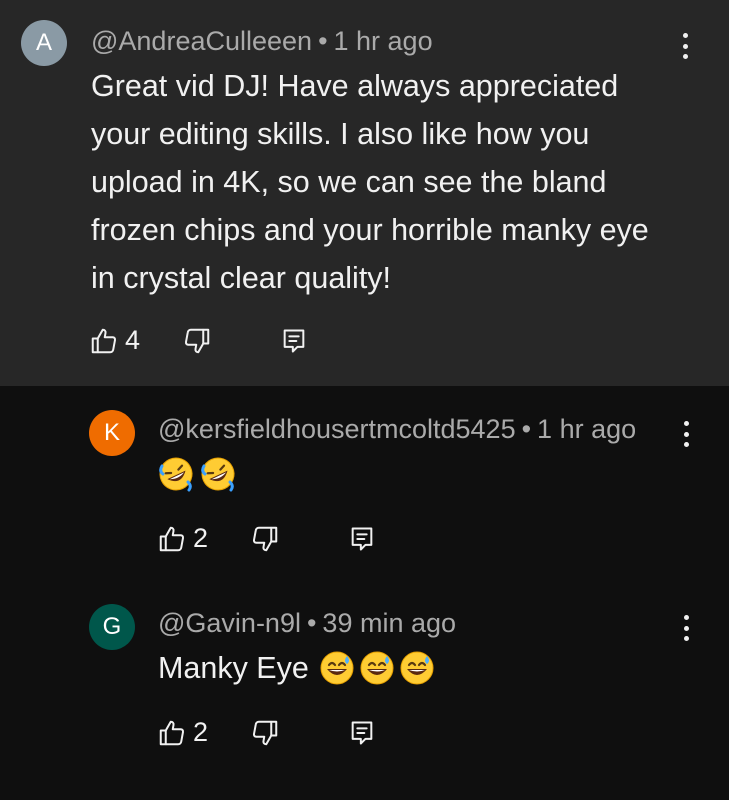  What do you see at coordinates (349, 182) in the screenshot?
I see `comment-text-line: upload in 4K, so we can see the bland` at bounding box center [349, 182].